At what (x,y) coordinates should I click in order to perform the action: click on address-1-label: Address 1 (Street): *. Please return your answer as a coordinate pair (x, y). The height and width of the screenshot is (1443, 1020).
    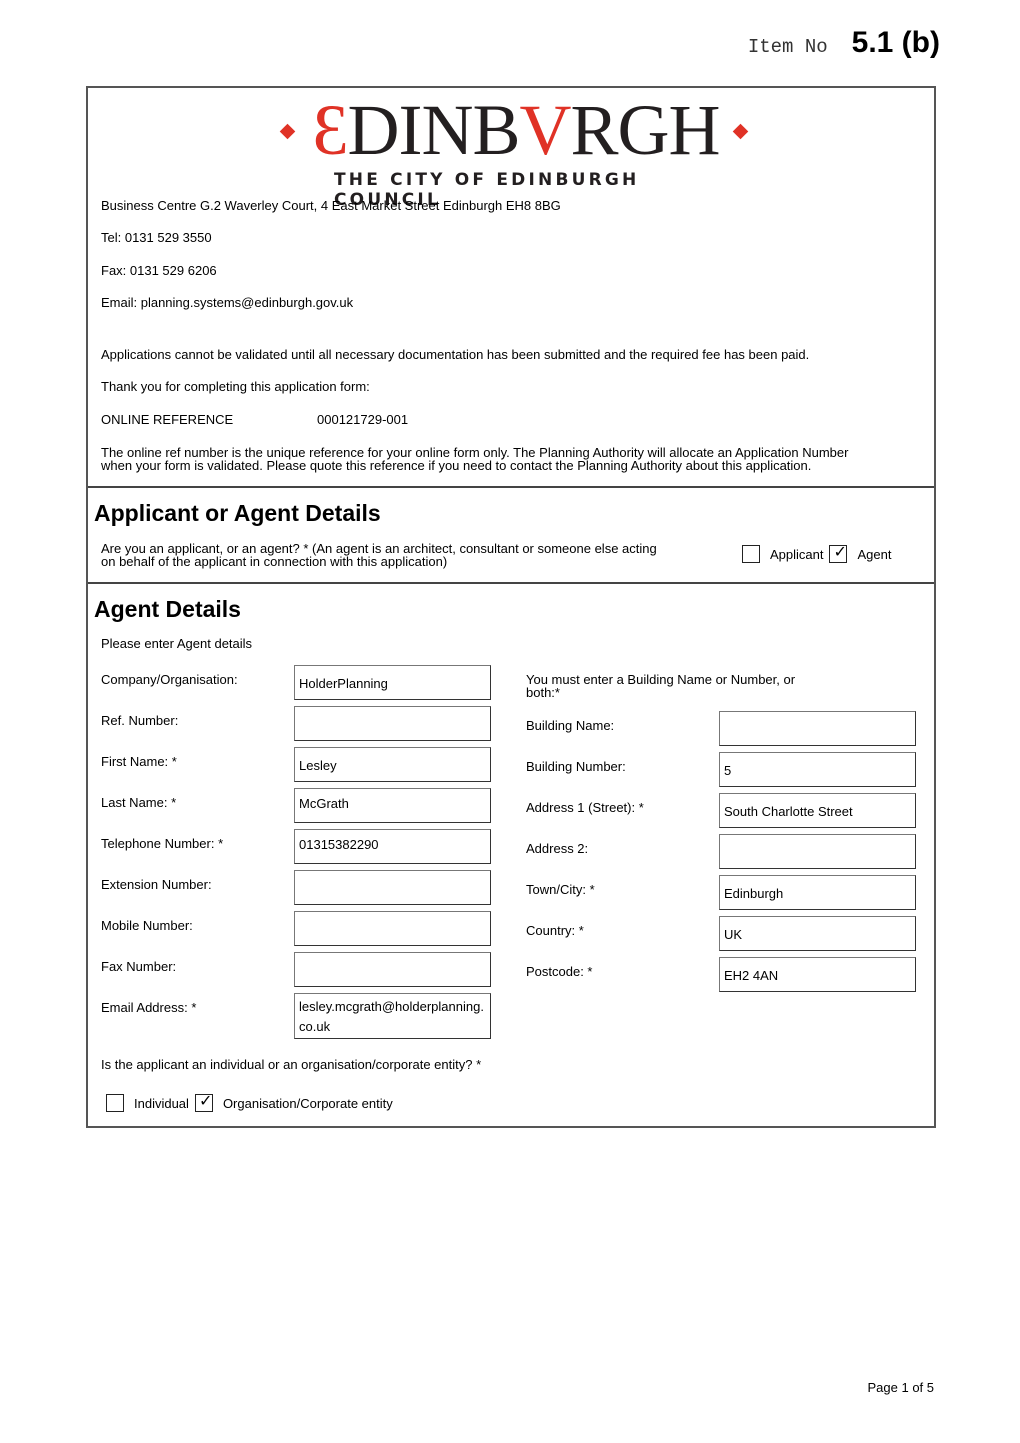
    Looking at the image, I should click on (585, 807).